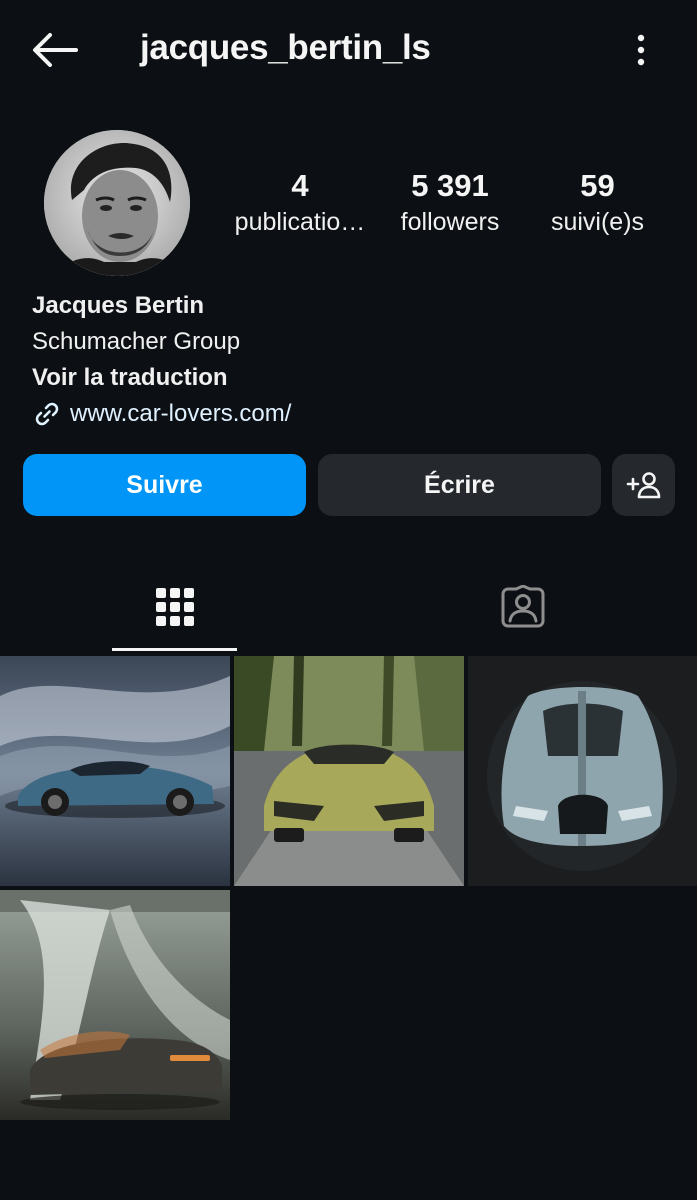 Image resolution: width=697 pixels, height=1200 pixels. I want to click on message-button: Écrire, so click(459, 485).